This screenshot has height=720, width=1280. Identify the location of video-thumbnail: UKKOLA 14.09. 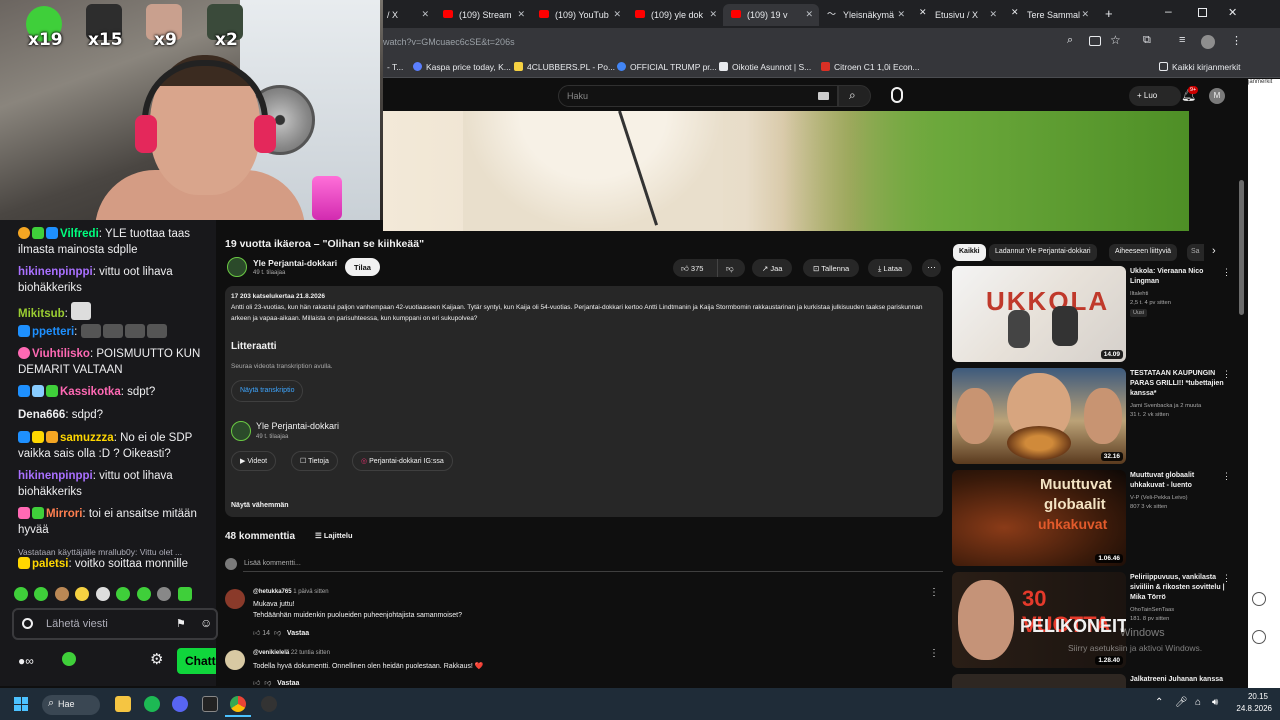
(1039, 314).